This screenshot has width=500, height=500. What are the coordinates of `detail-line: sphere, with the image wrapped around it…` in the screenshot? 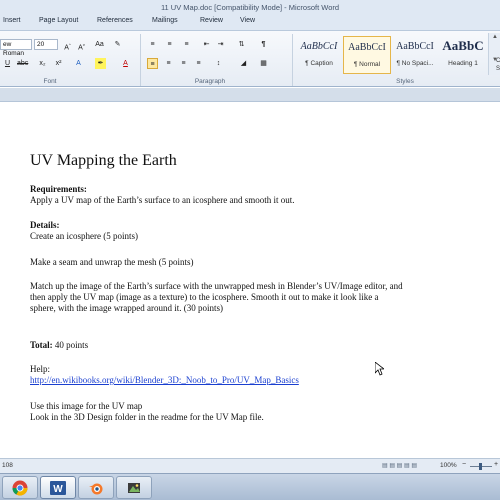 It's located at (126, 308).